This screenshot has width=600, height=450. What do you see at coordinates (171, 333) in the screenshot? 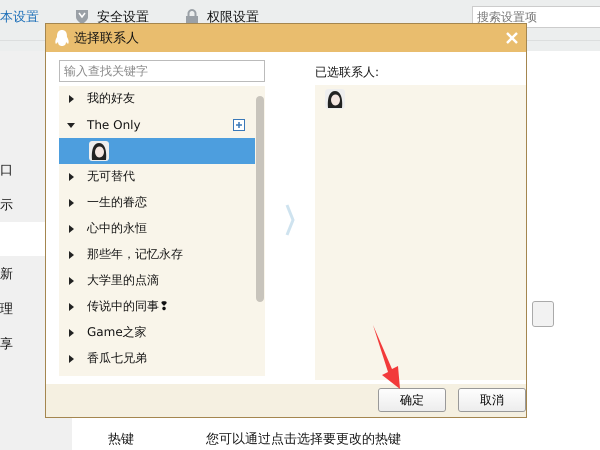
I see `group-name: Game之家` at bounding box center [171, 333].